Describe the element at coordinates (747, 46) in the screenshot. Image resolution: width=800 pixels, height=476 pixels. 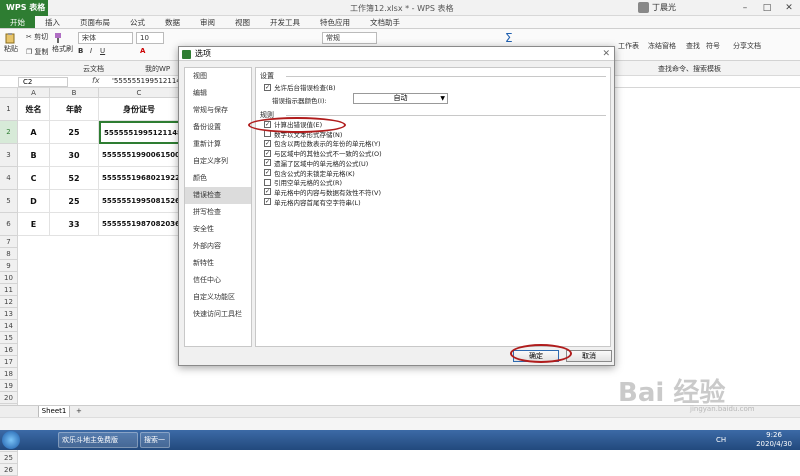
I see `share-doc-button: 分享文档` at that location.